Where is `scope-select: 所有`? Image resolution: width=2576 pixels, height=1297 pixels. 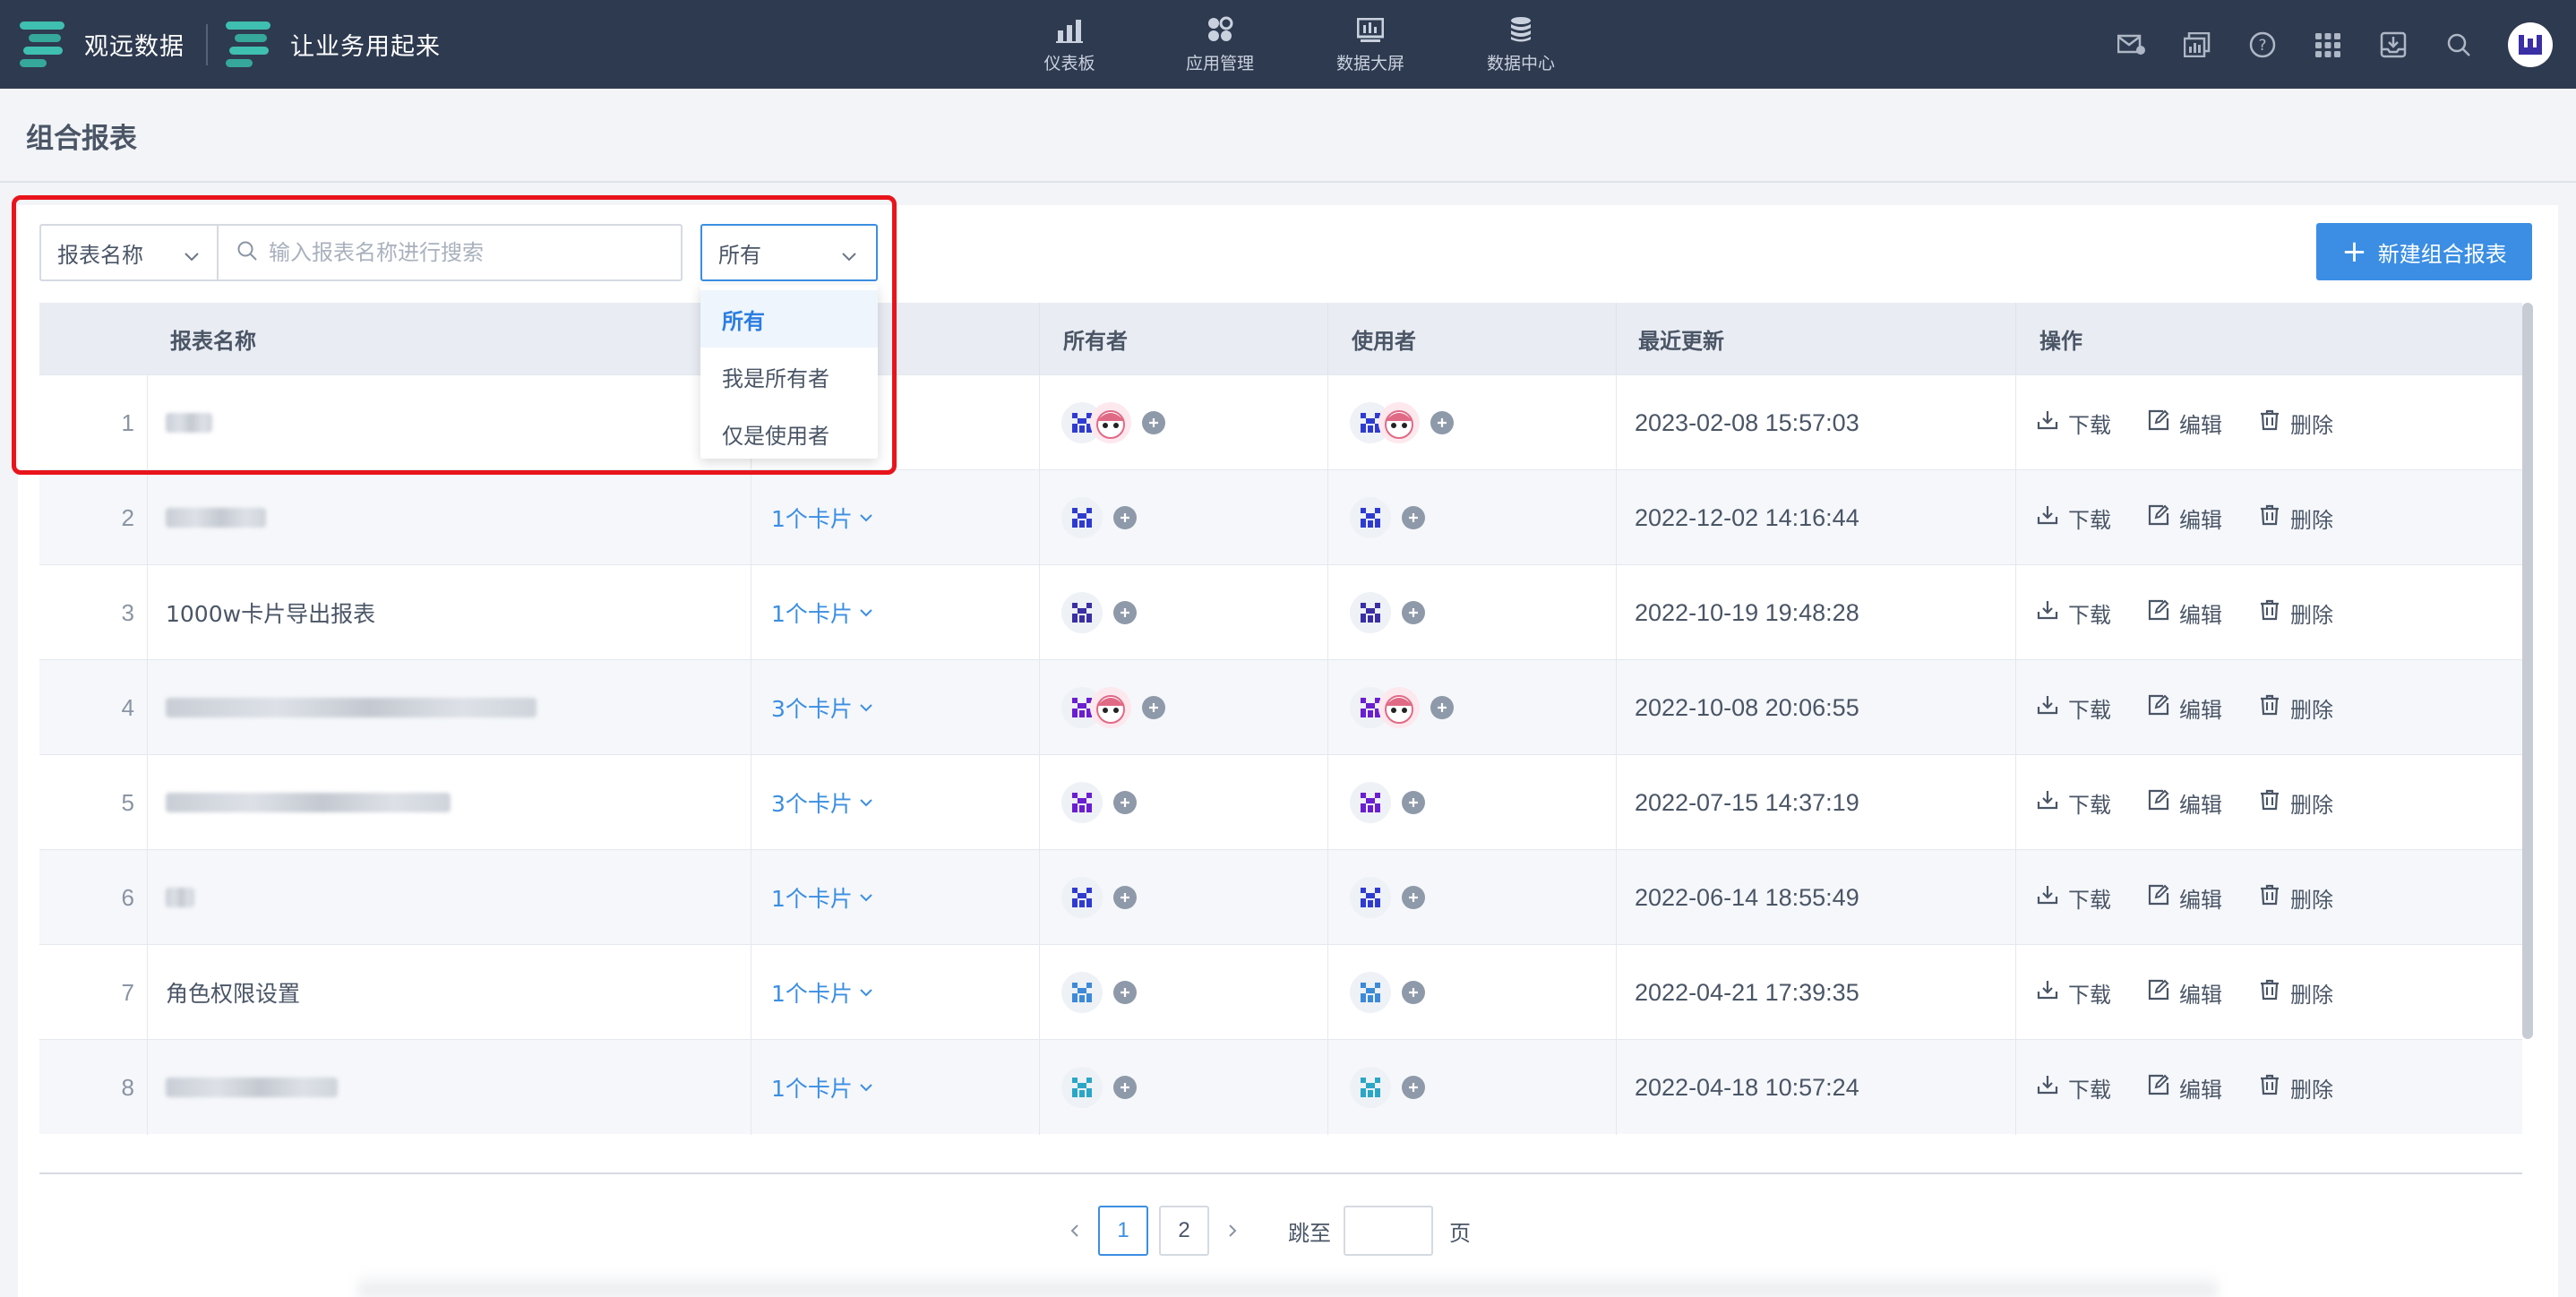
scope-select: 所有 is located at coordinates (789, 252).